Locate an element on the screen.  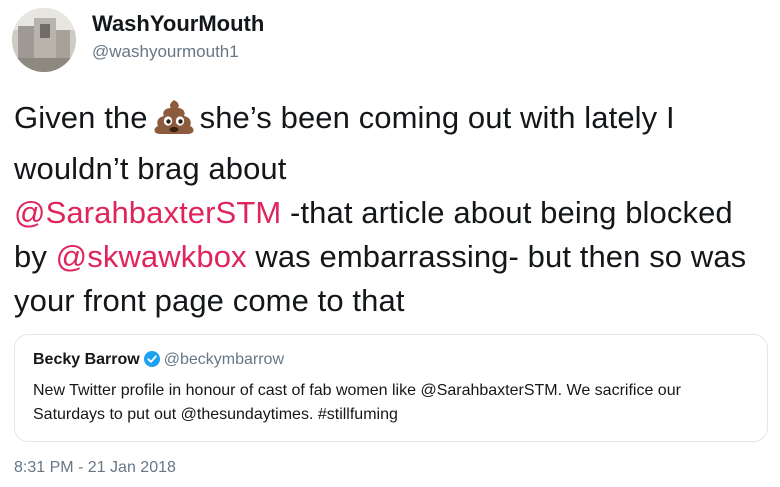
tweet-timestamp: 8:31 PM - 21 Jan 2018 is located at coordinates (95, 468).